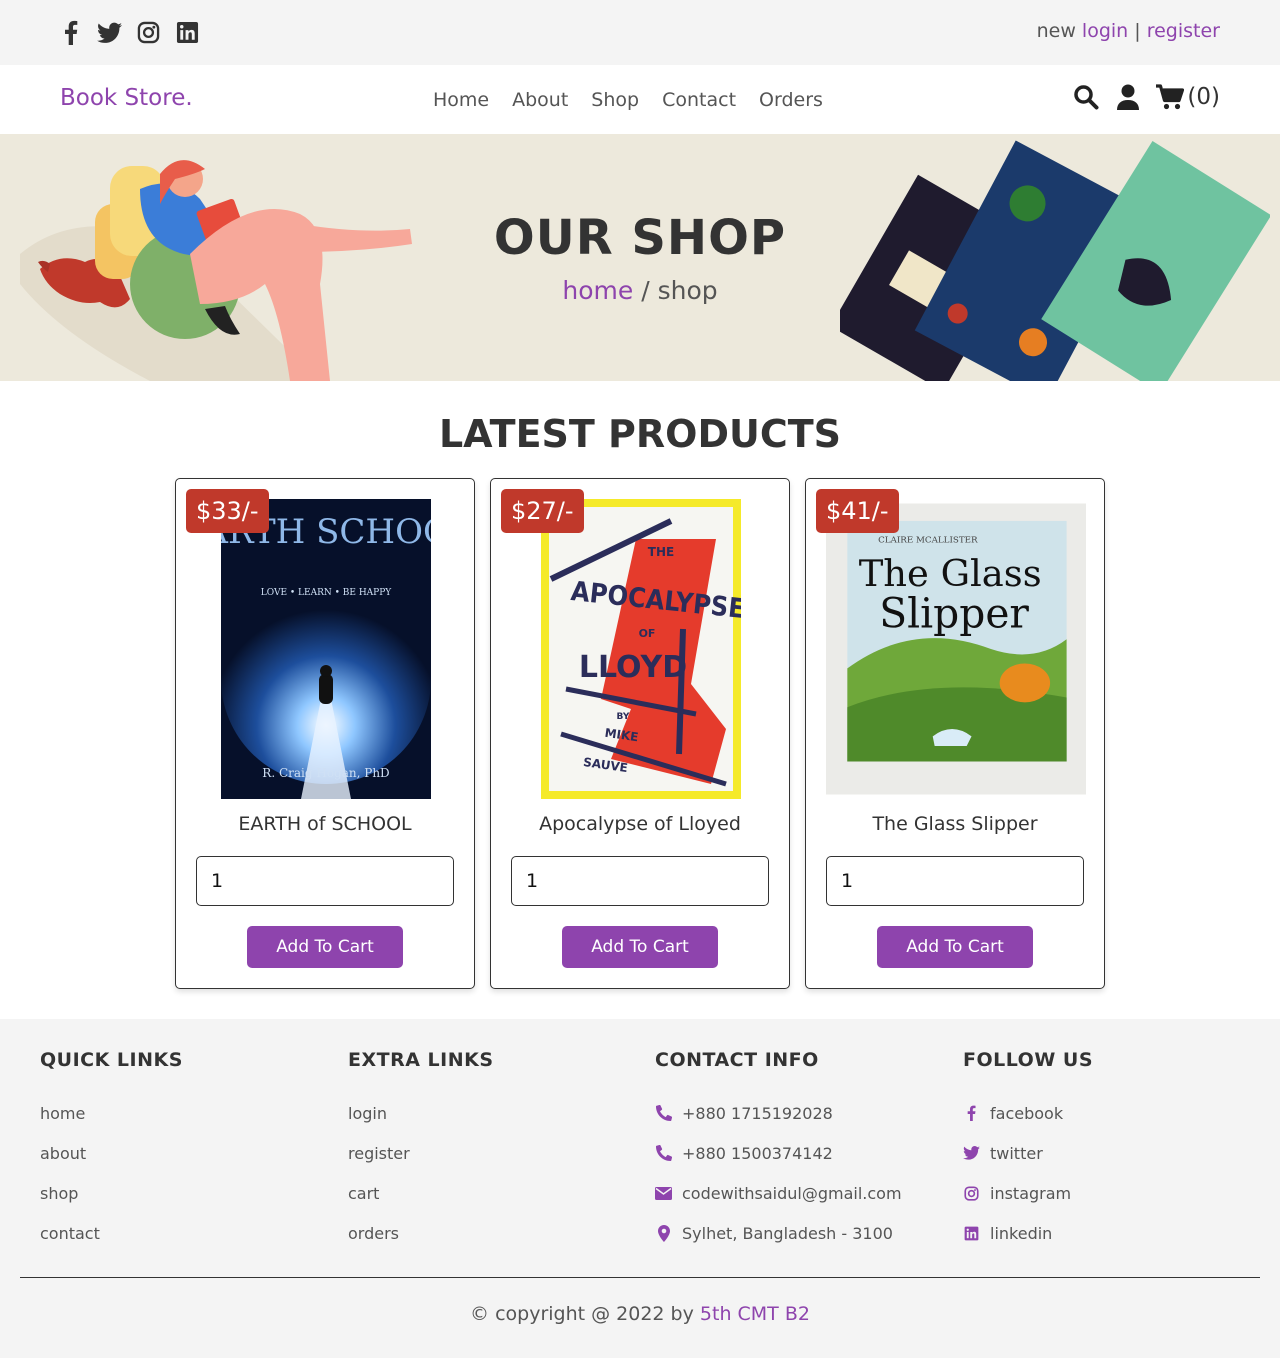  Describe the element at coordinates (498, 1233) in the screenshot. I see `footer-link-orders: orders` at that location.